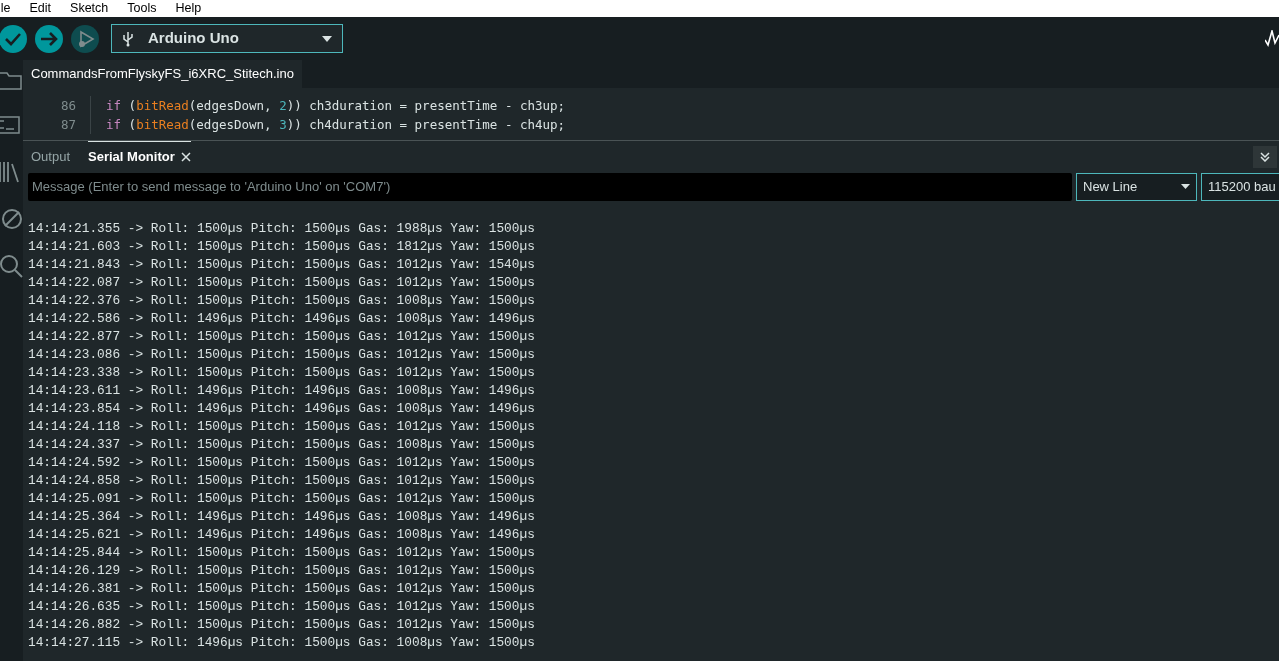  I want to click on code-line: if (bitRead(edgesDown, 2)) ch3duration = presentTime - ch3up;, so click(335, 106).